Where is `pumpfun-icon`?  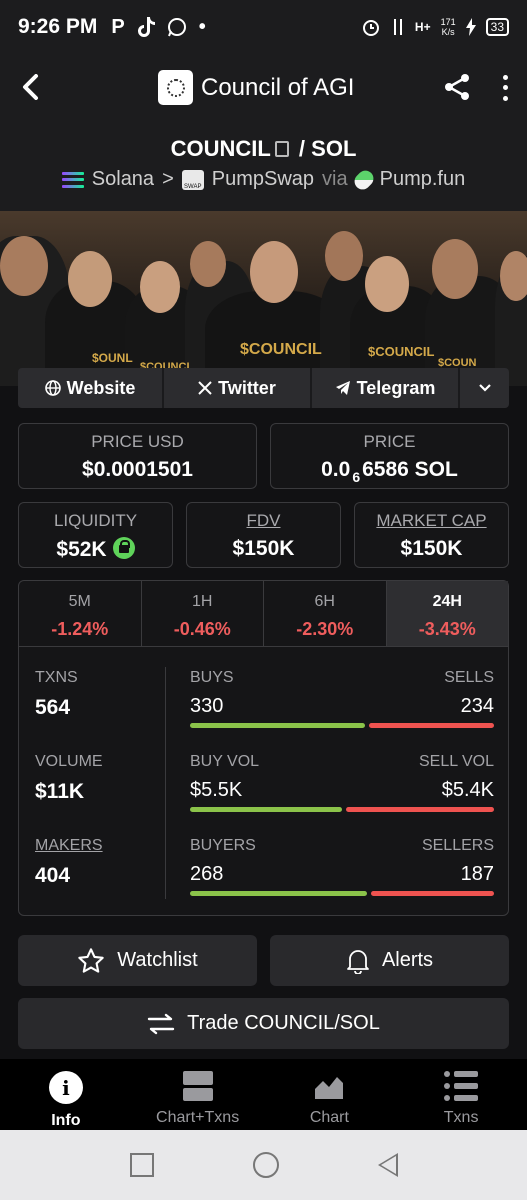 pumpfun-icon is located at coordinates (363, 179).